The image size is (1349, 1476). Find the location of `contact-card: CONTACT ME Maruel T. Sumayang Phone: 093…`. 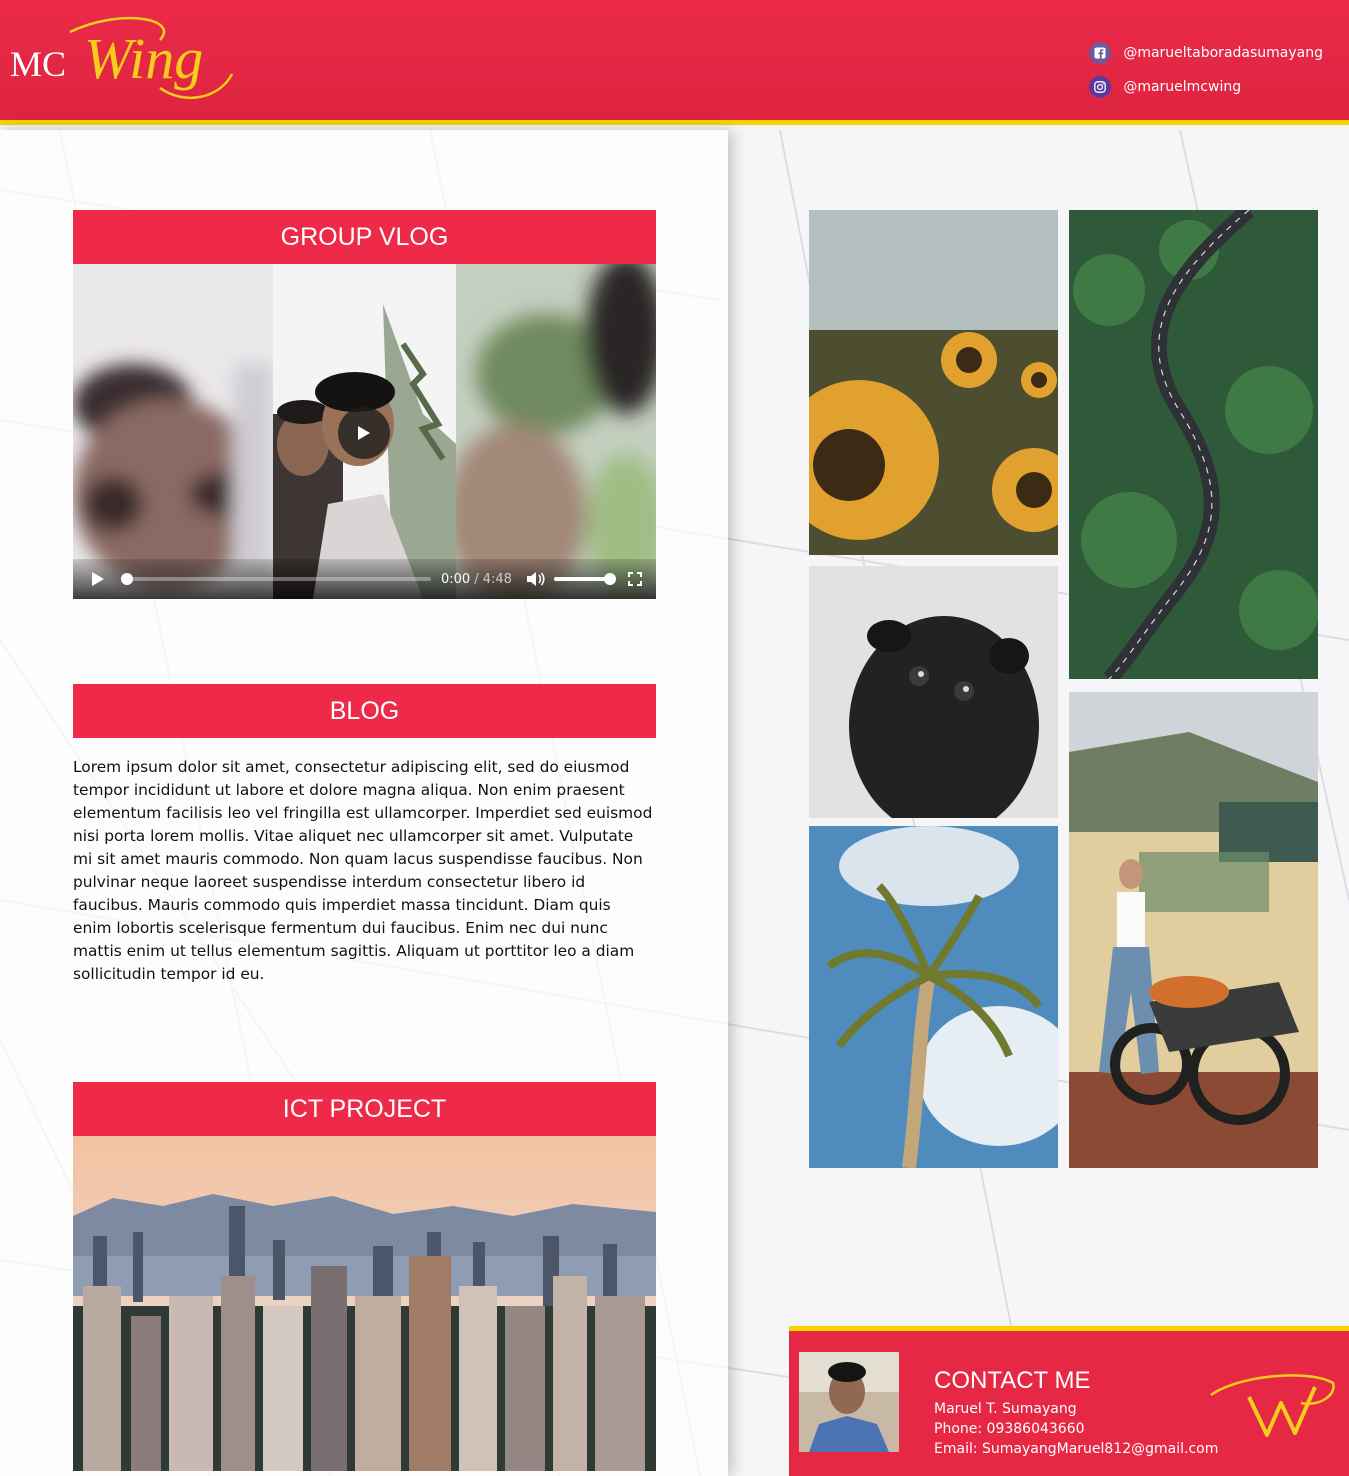

contact-card: CONTACT ME Maruel T. Sumayang Phone: 093… is located at coordinates (1069, 1401).